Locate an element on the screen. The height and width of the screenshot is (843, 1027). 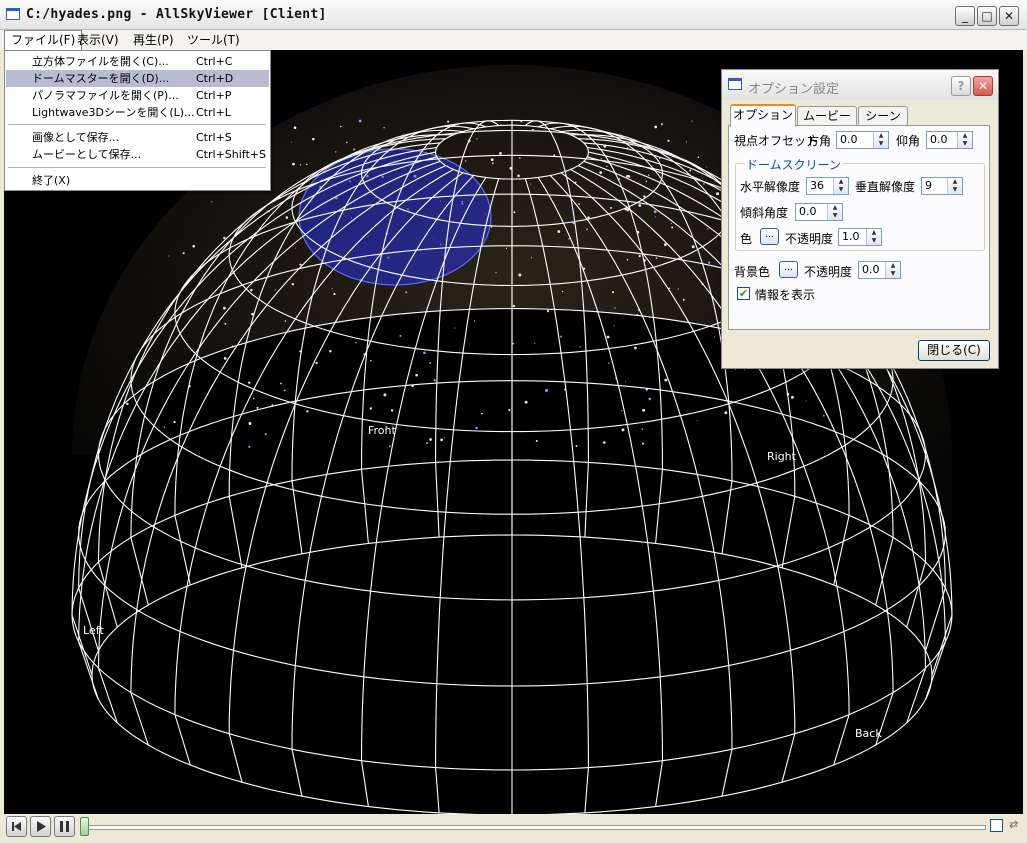
pause-button is located at coordinates (64, 826).